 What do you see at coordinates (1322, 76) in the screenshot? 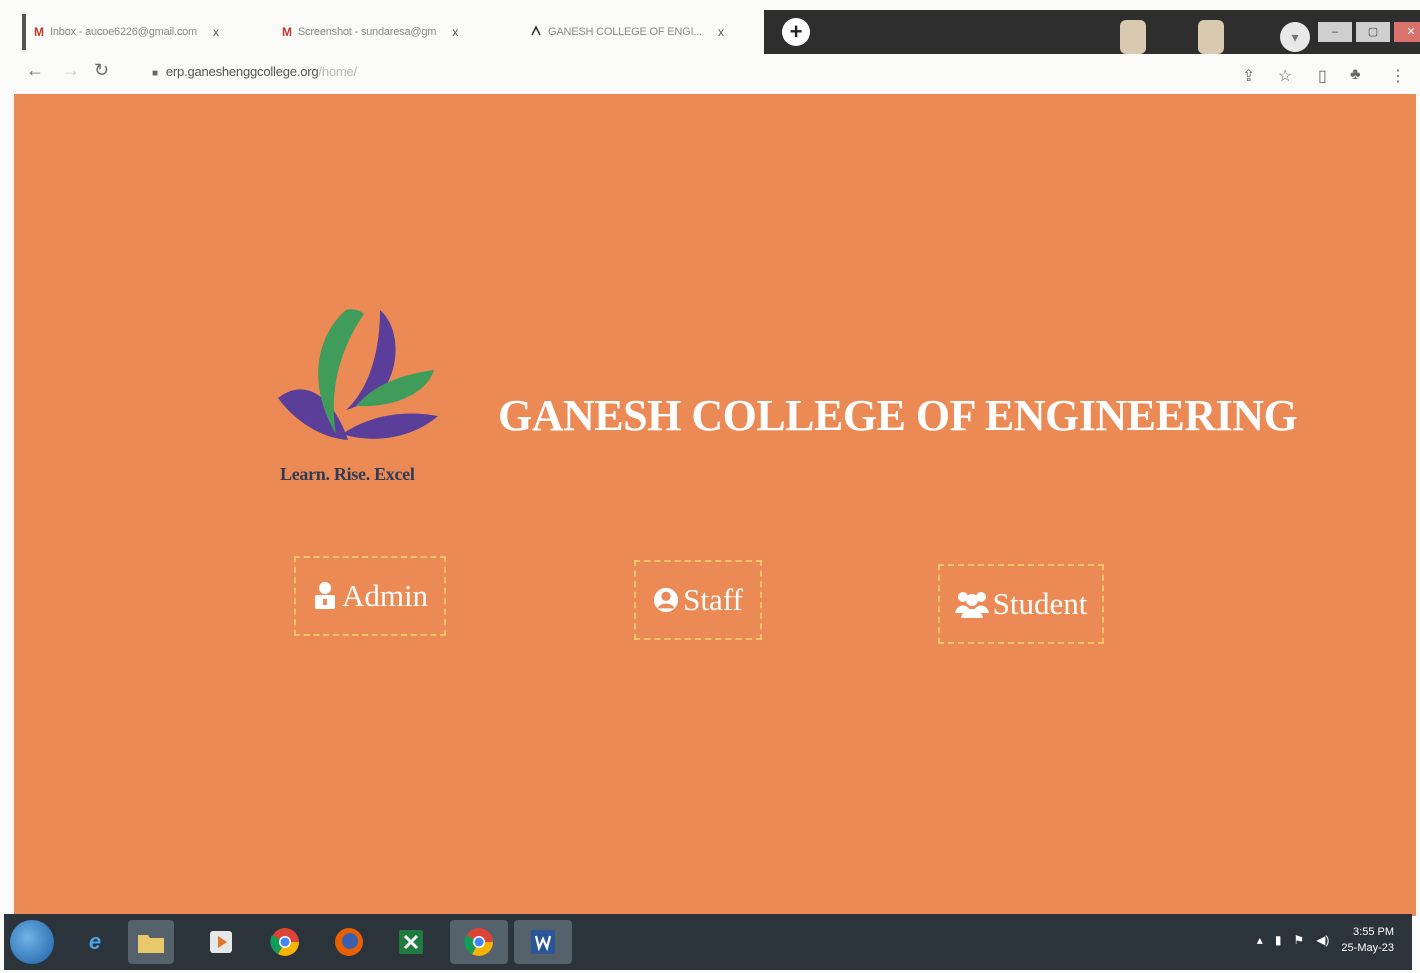
I see `side-panel-icon: ▯` at bounding box center [1322, 76].